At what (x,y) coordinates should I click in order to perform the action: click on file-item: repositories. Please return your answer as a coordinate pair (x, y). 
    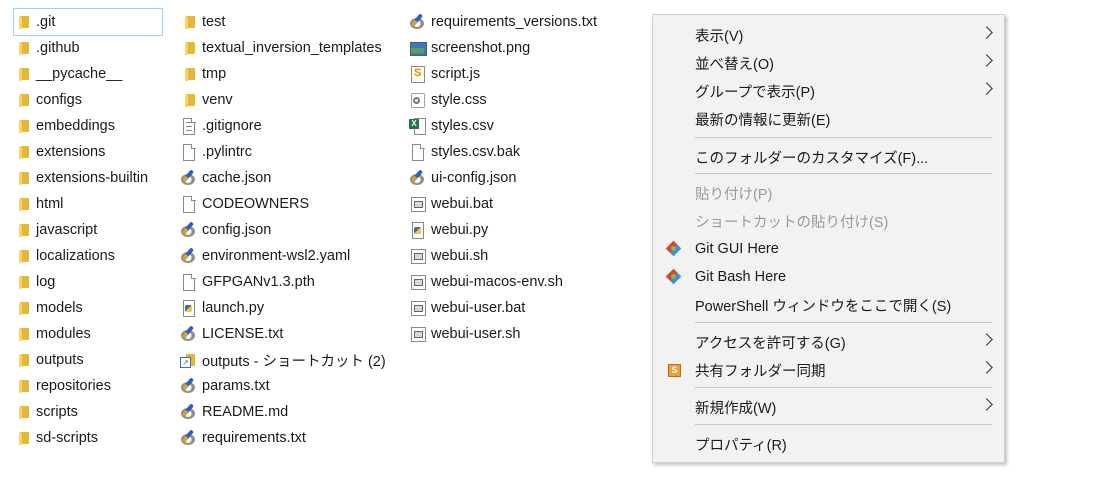
    Looking at the image, I should click on (88, 386).